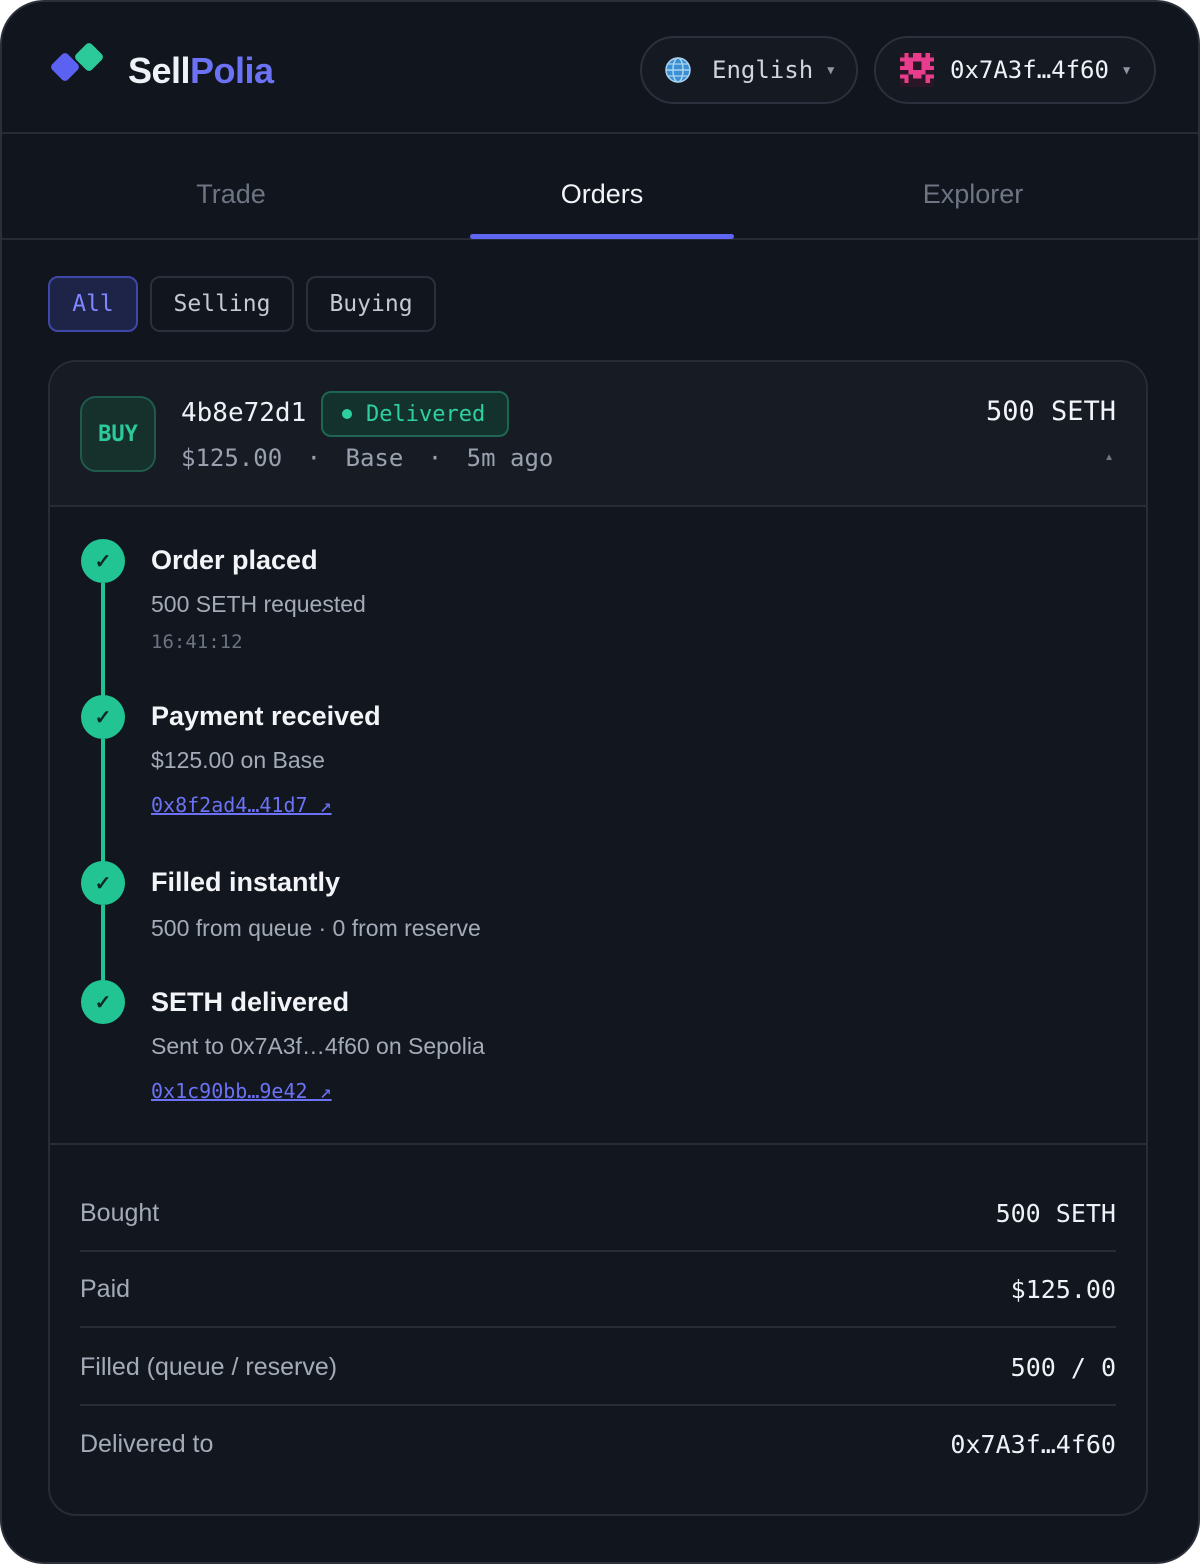 This screenshot has width=1200, height=1564. Describe the element at coordinates (510, 458) in the screenshot. I see `order-age: 5m ago` at that location.